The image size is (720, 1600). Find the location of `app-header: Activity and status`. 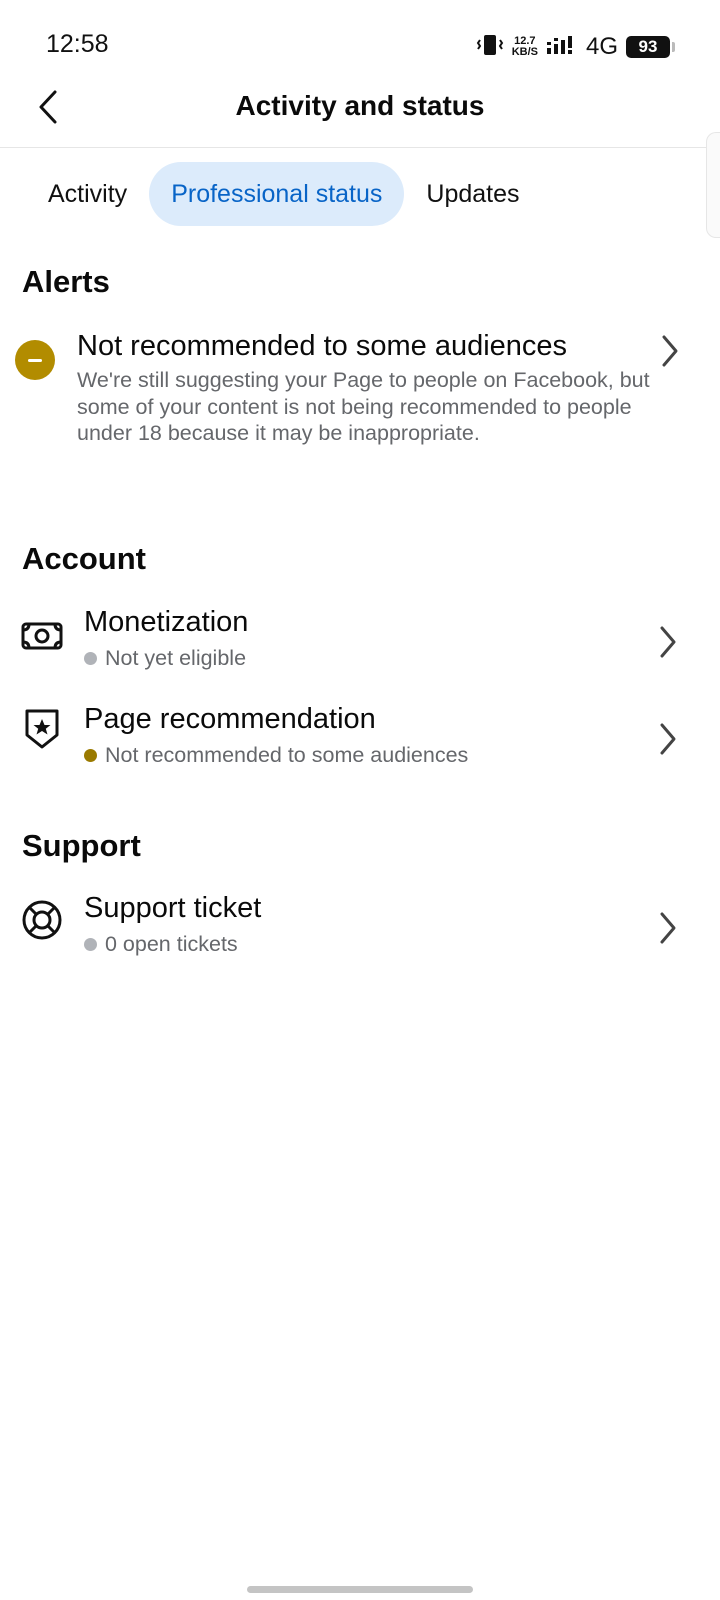

app-header: Activity and status is located at coordinates (360, 114).